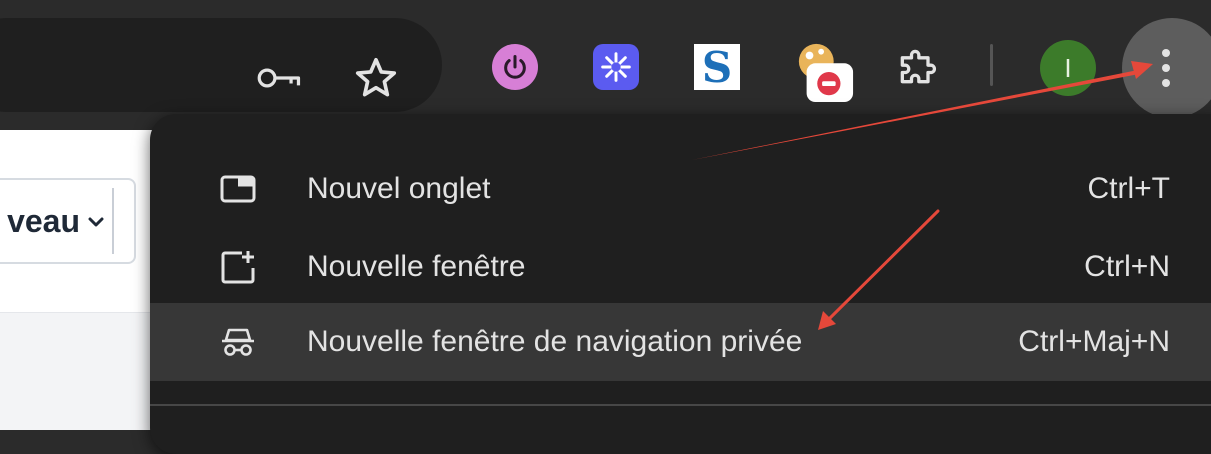  What do you see at coordinates (555, 341) in the screenshot?
I see `menu-item-label: Nouvelle fenêtre de navigation privée` at bounding box center [555, 341].